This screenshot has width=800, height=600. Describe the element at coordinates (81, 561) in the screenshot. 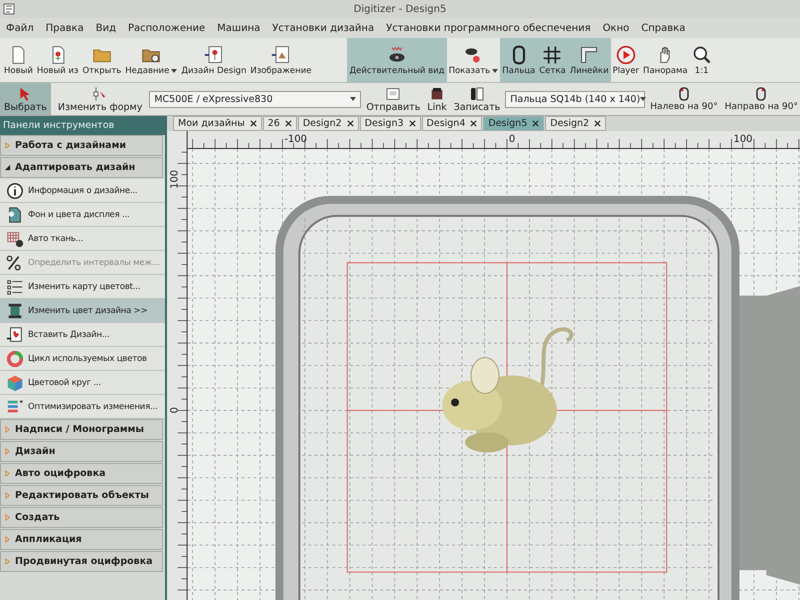

I see `panel-section-header: Продвинутая оцифровка` at that location.